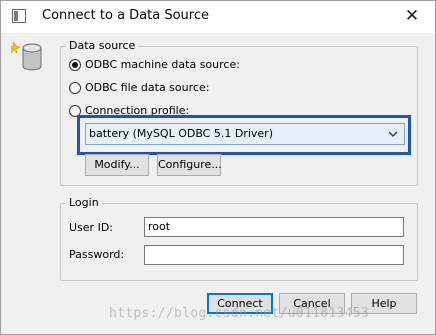  I want to click on password-field, so click(274, 255).